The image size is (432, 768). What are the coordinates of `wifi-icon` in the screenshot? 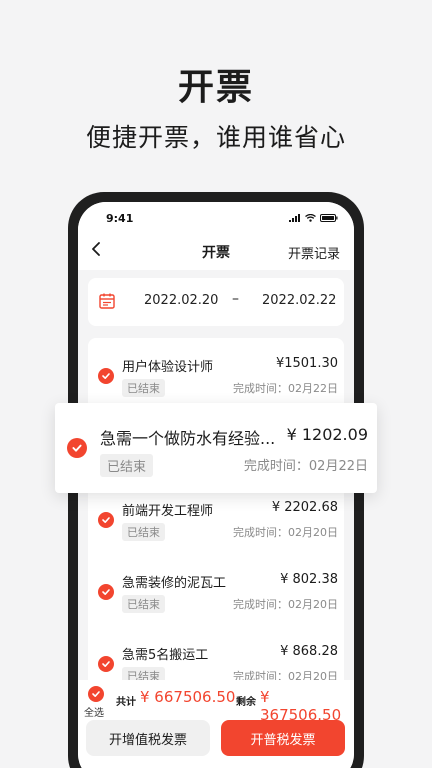 It's located at (310, 218).